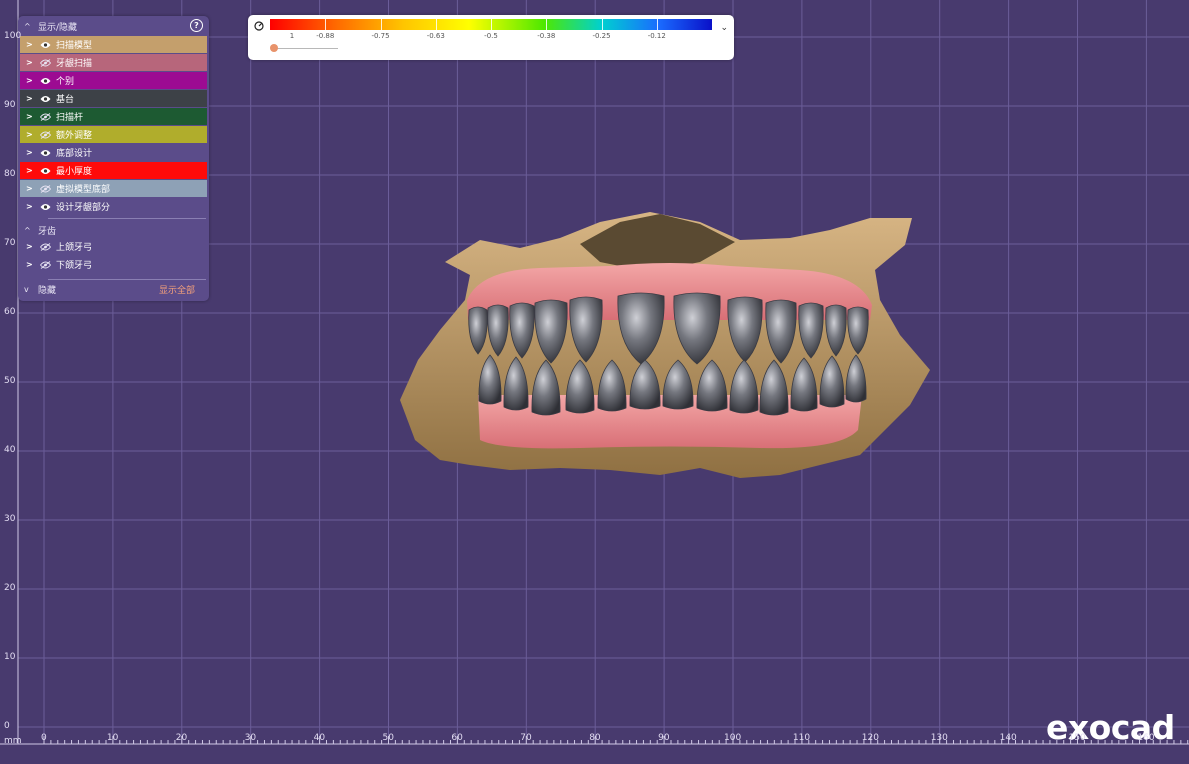 The image size is (1189, 764). What do you see at coordinates (74, 172) in the screenshot?
I see `layer-label: 最小厚度` at bounding box center [74, 172].